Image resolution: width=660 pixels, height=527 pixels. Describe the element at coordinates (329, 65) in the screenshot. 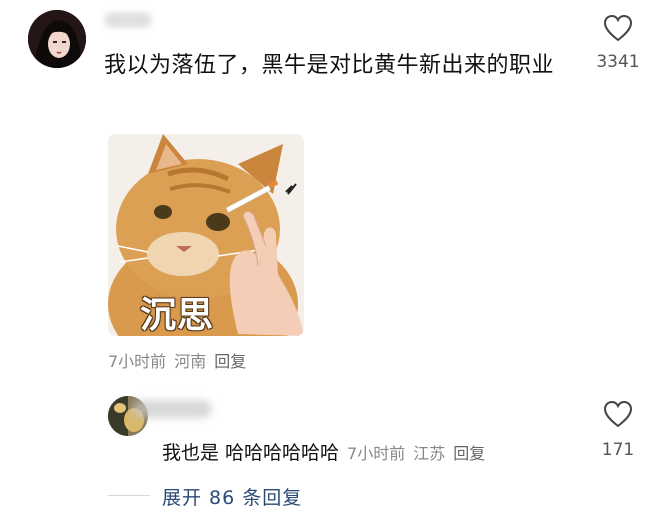

I see `comment-text: 我以为落伍了，黑牛是对比黄牛新出来的职业` at that location.